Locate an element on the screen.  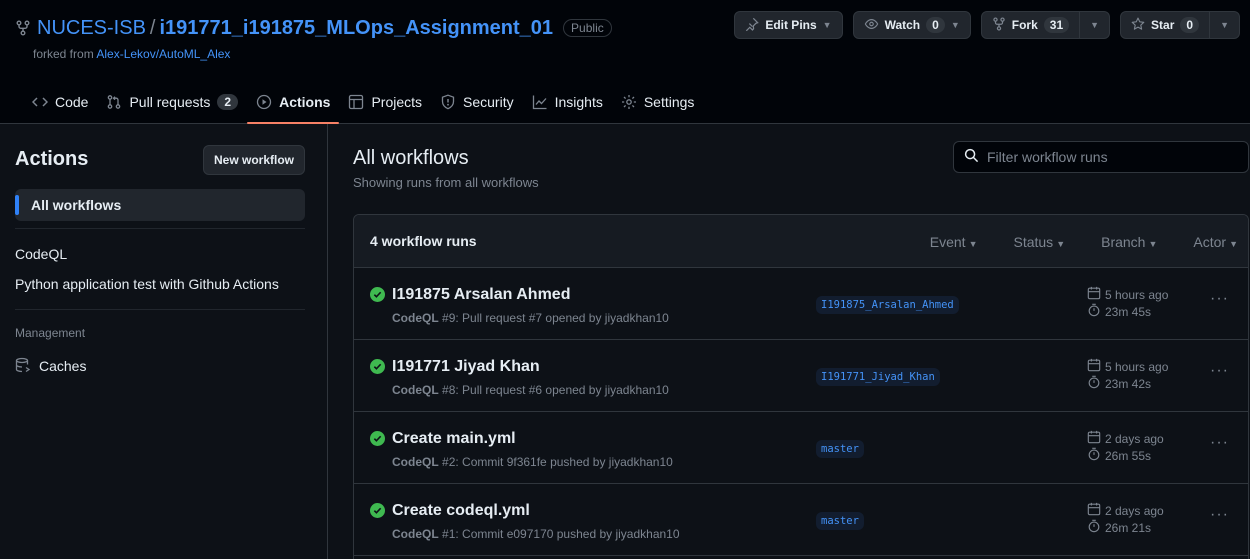
fork-button-group: Fork 31 ▼ is located at coordinates (1045, 25).